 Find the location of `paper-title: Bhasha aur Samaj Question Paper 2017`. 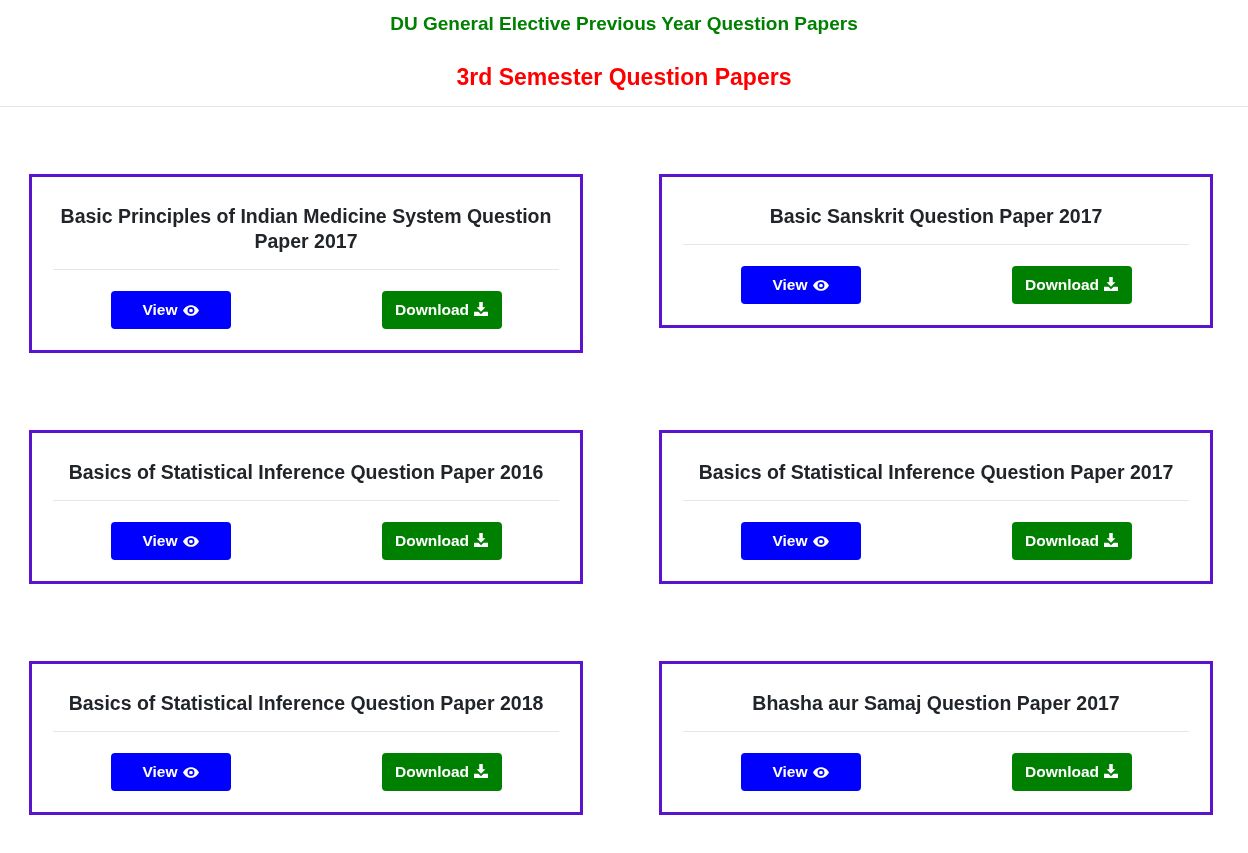

paper-title: Bhasha aur Samaj Question Paper 2017 is located at coordinates (936, 703).